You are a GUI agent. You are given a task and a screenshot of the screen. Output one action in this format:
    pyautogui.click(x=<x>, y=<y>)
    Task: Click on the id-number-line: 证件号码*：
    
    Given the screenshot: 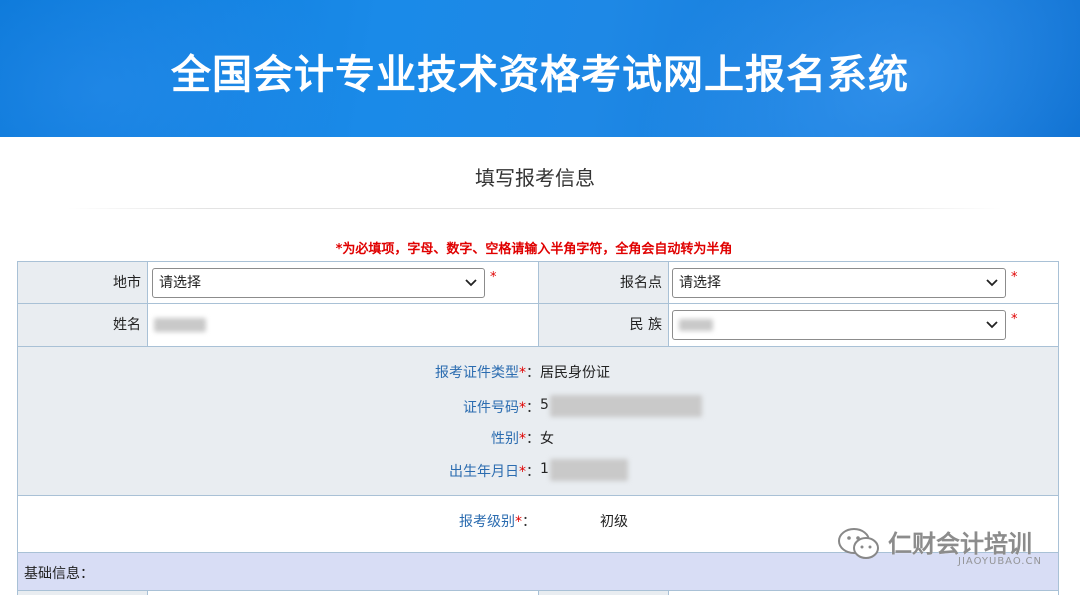 What is the action you would take?
    pyautogui.click(x=501, y=408)
    